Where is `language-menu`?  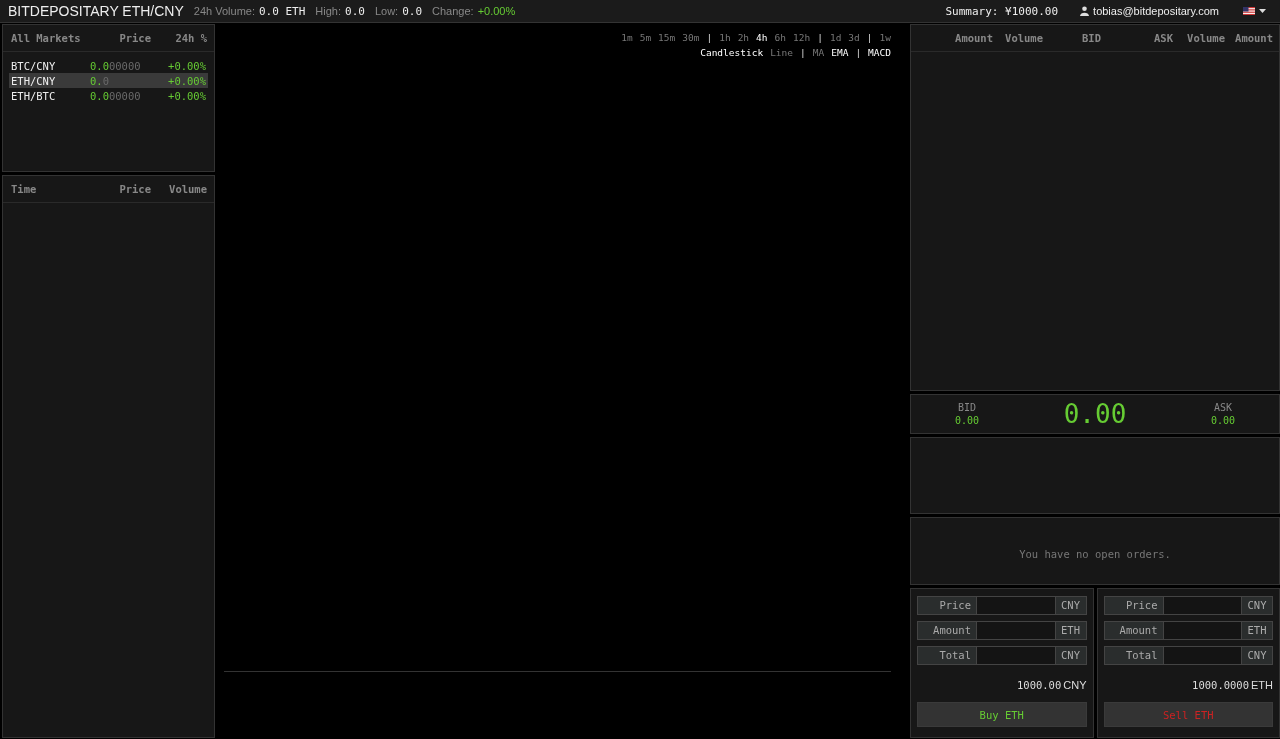 language-menu is located at coordinates (1254, 11).